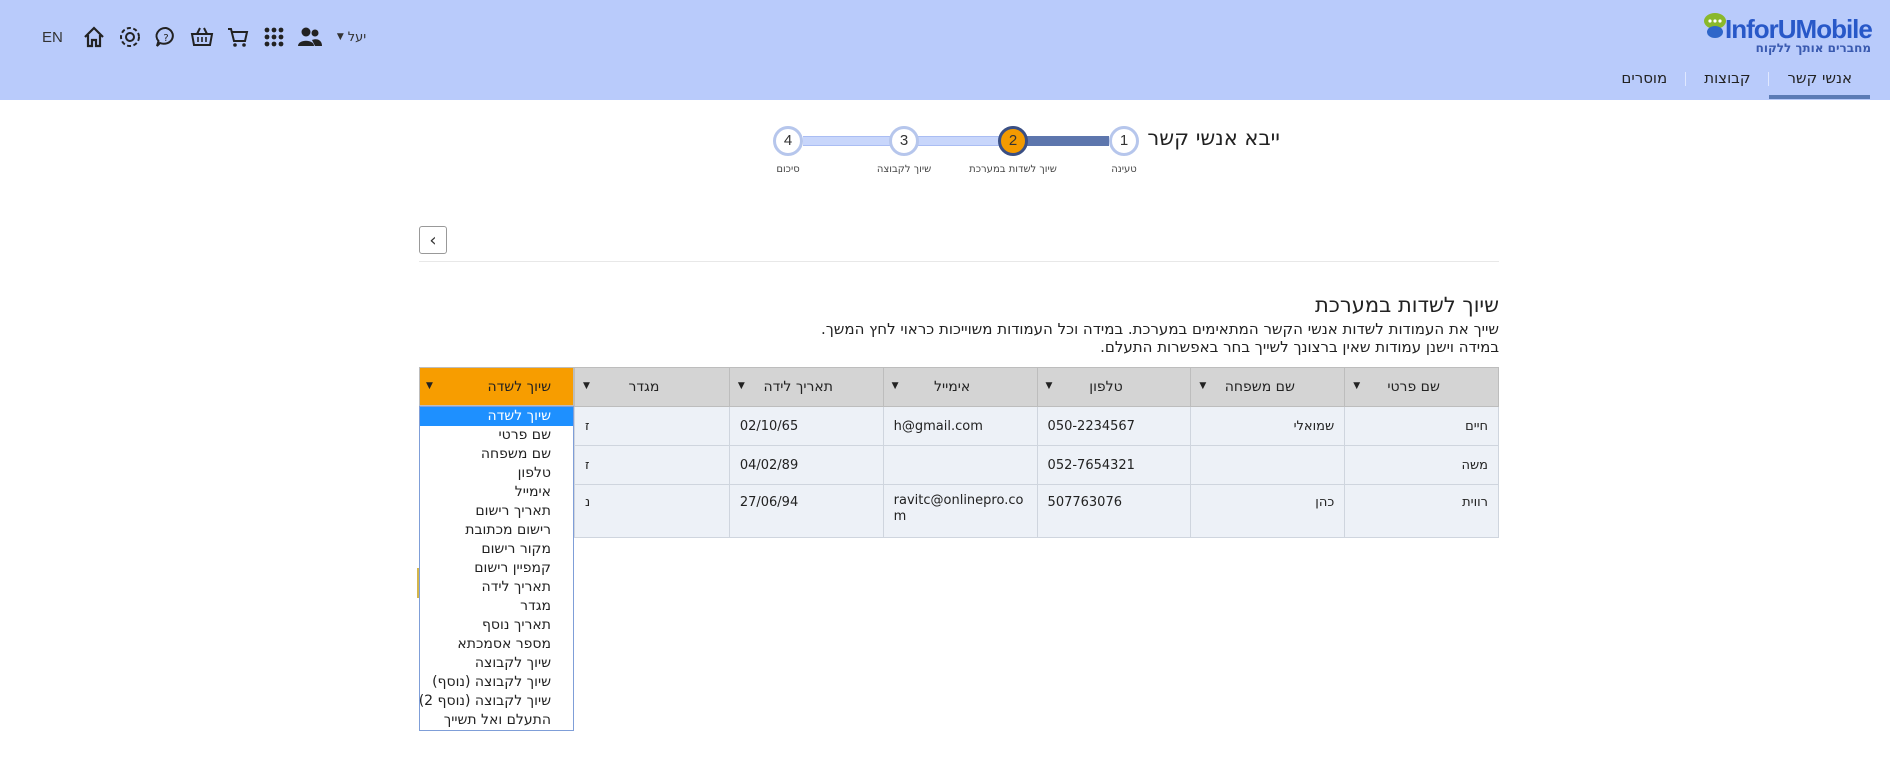  What do you see at coordinates (652, 511) in the screenshot?
I see `cell-gender: נ` at bounding box center [652, 511].